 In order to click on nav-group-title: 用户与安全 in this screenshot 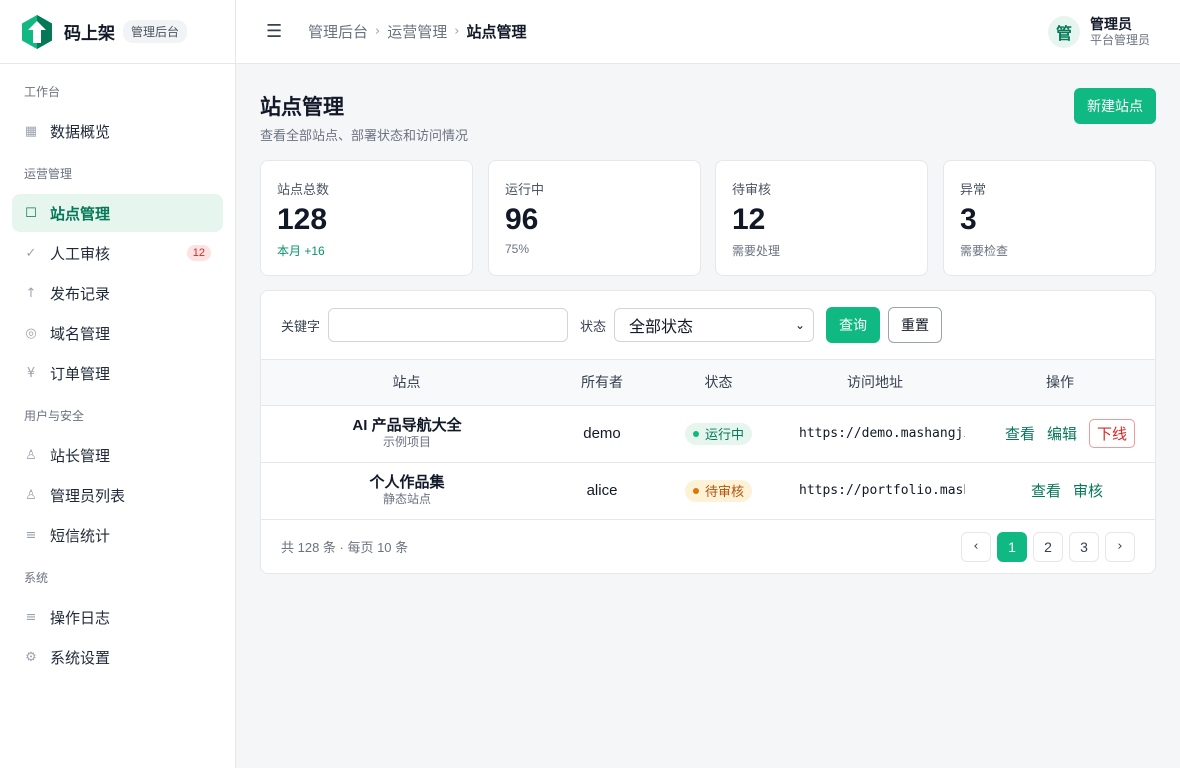, I will do `click(54, 416)`.